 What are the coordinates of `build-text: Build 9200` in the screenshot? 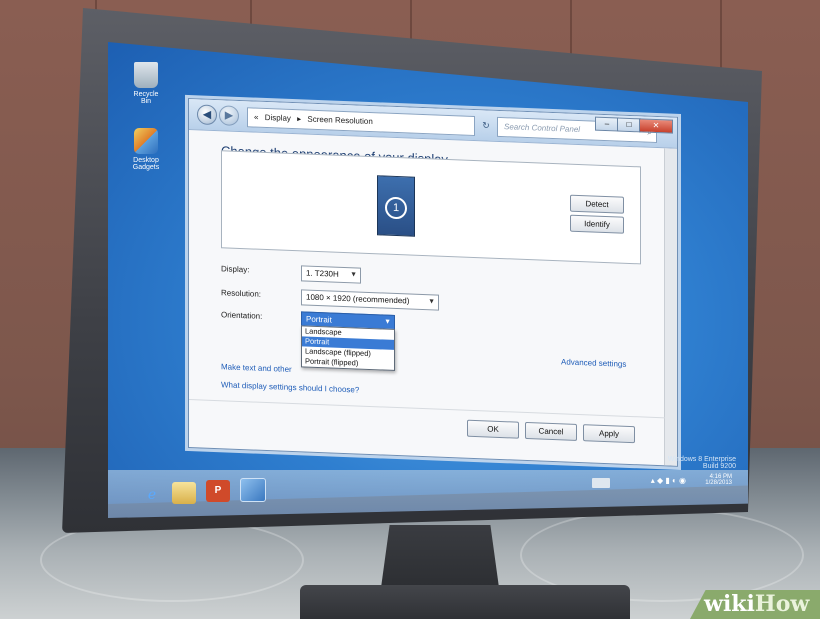 It's located at (719, 466).